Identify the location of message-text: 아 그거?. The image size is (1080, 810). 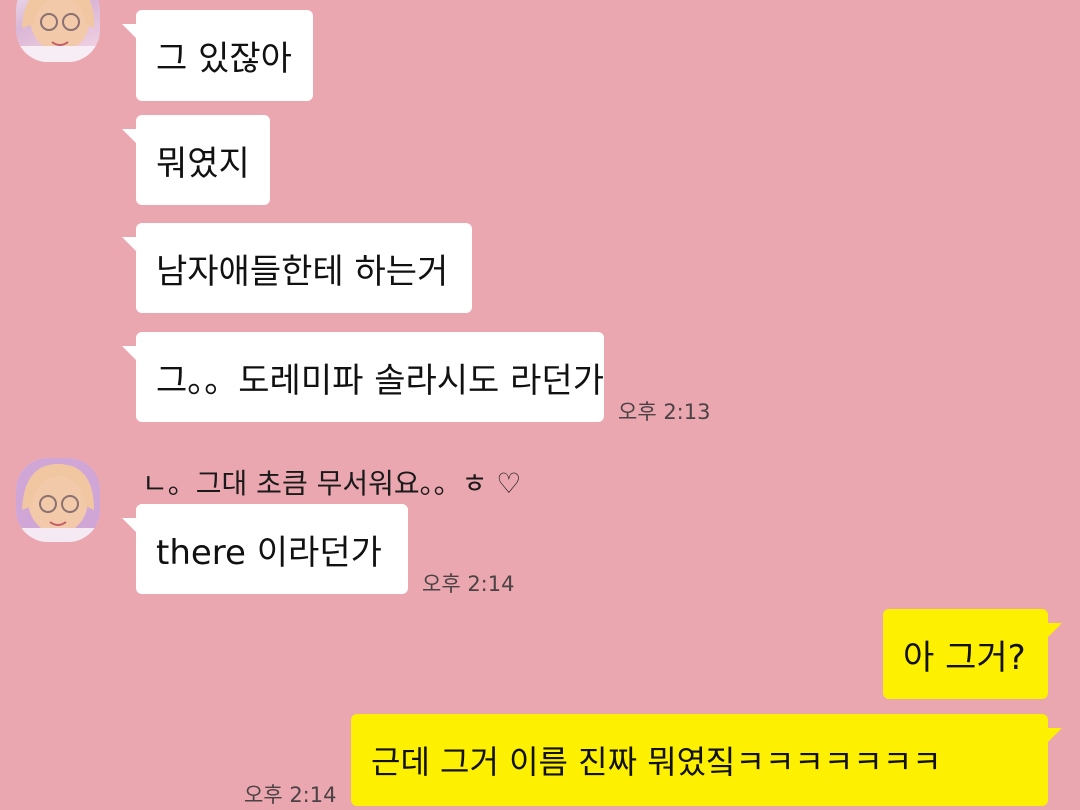
(964, 657).